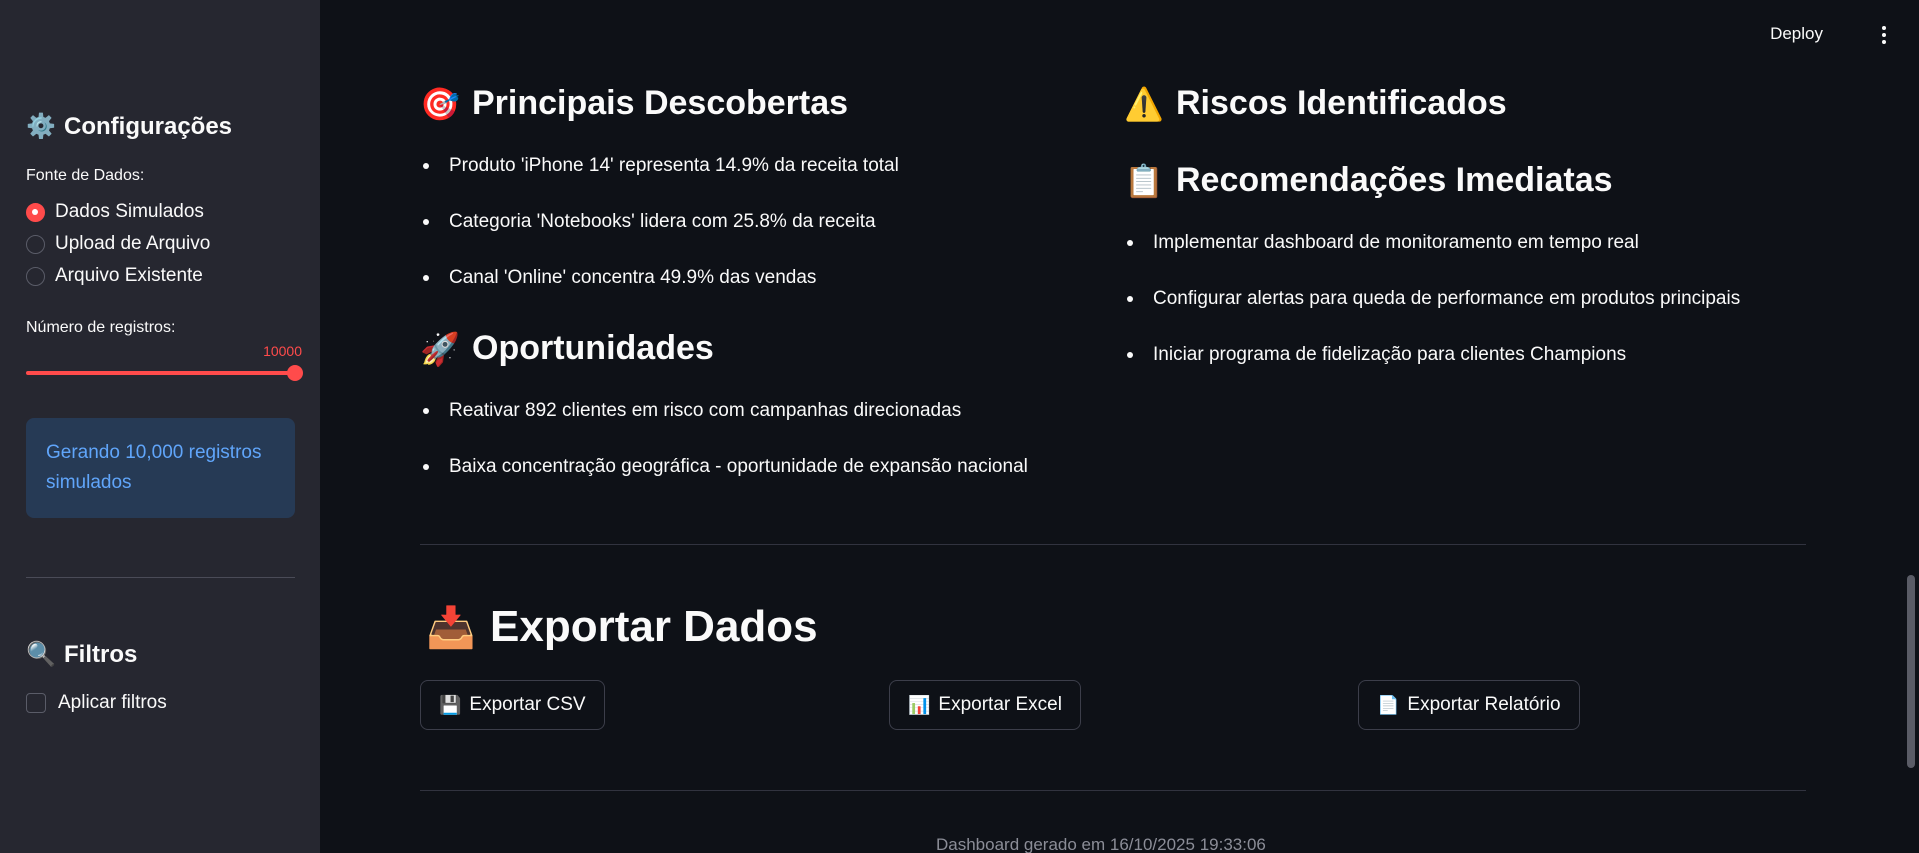 This screenshot has height=853, width=1919. I want to click on scrollbar, so click(1911, 671).